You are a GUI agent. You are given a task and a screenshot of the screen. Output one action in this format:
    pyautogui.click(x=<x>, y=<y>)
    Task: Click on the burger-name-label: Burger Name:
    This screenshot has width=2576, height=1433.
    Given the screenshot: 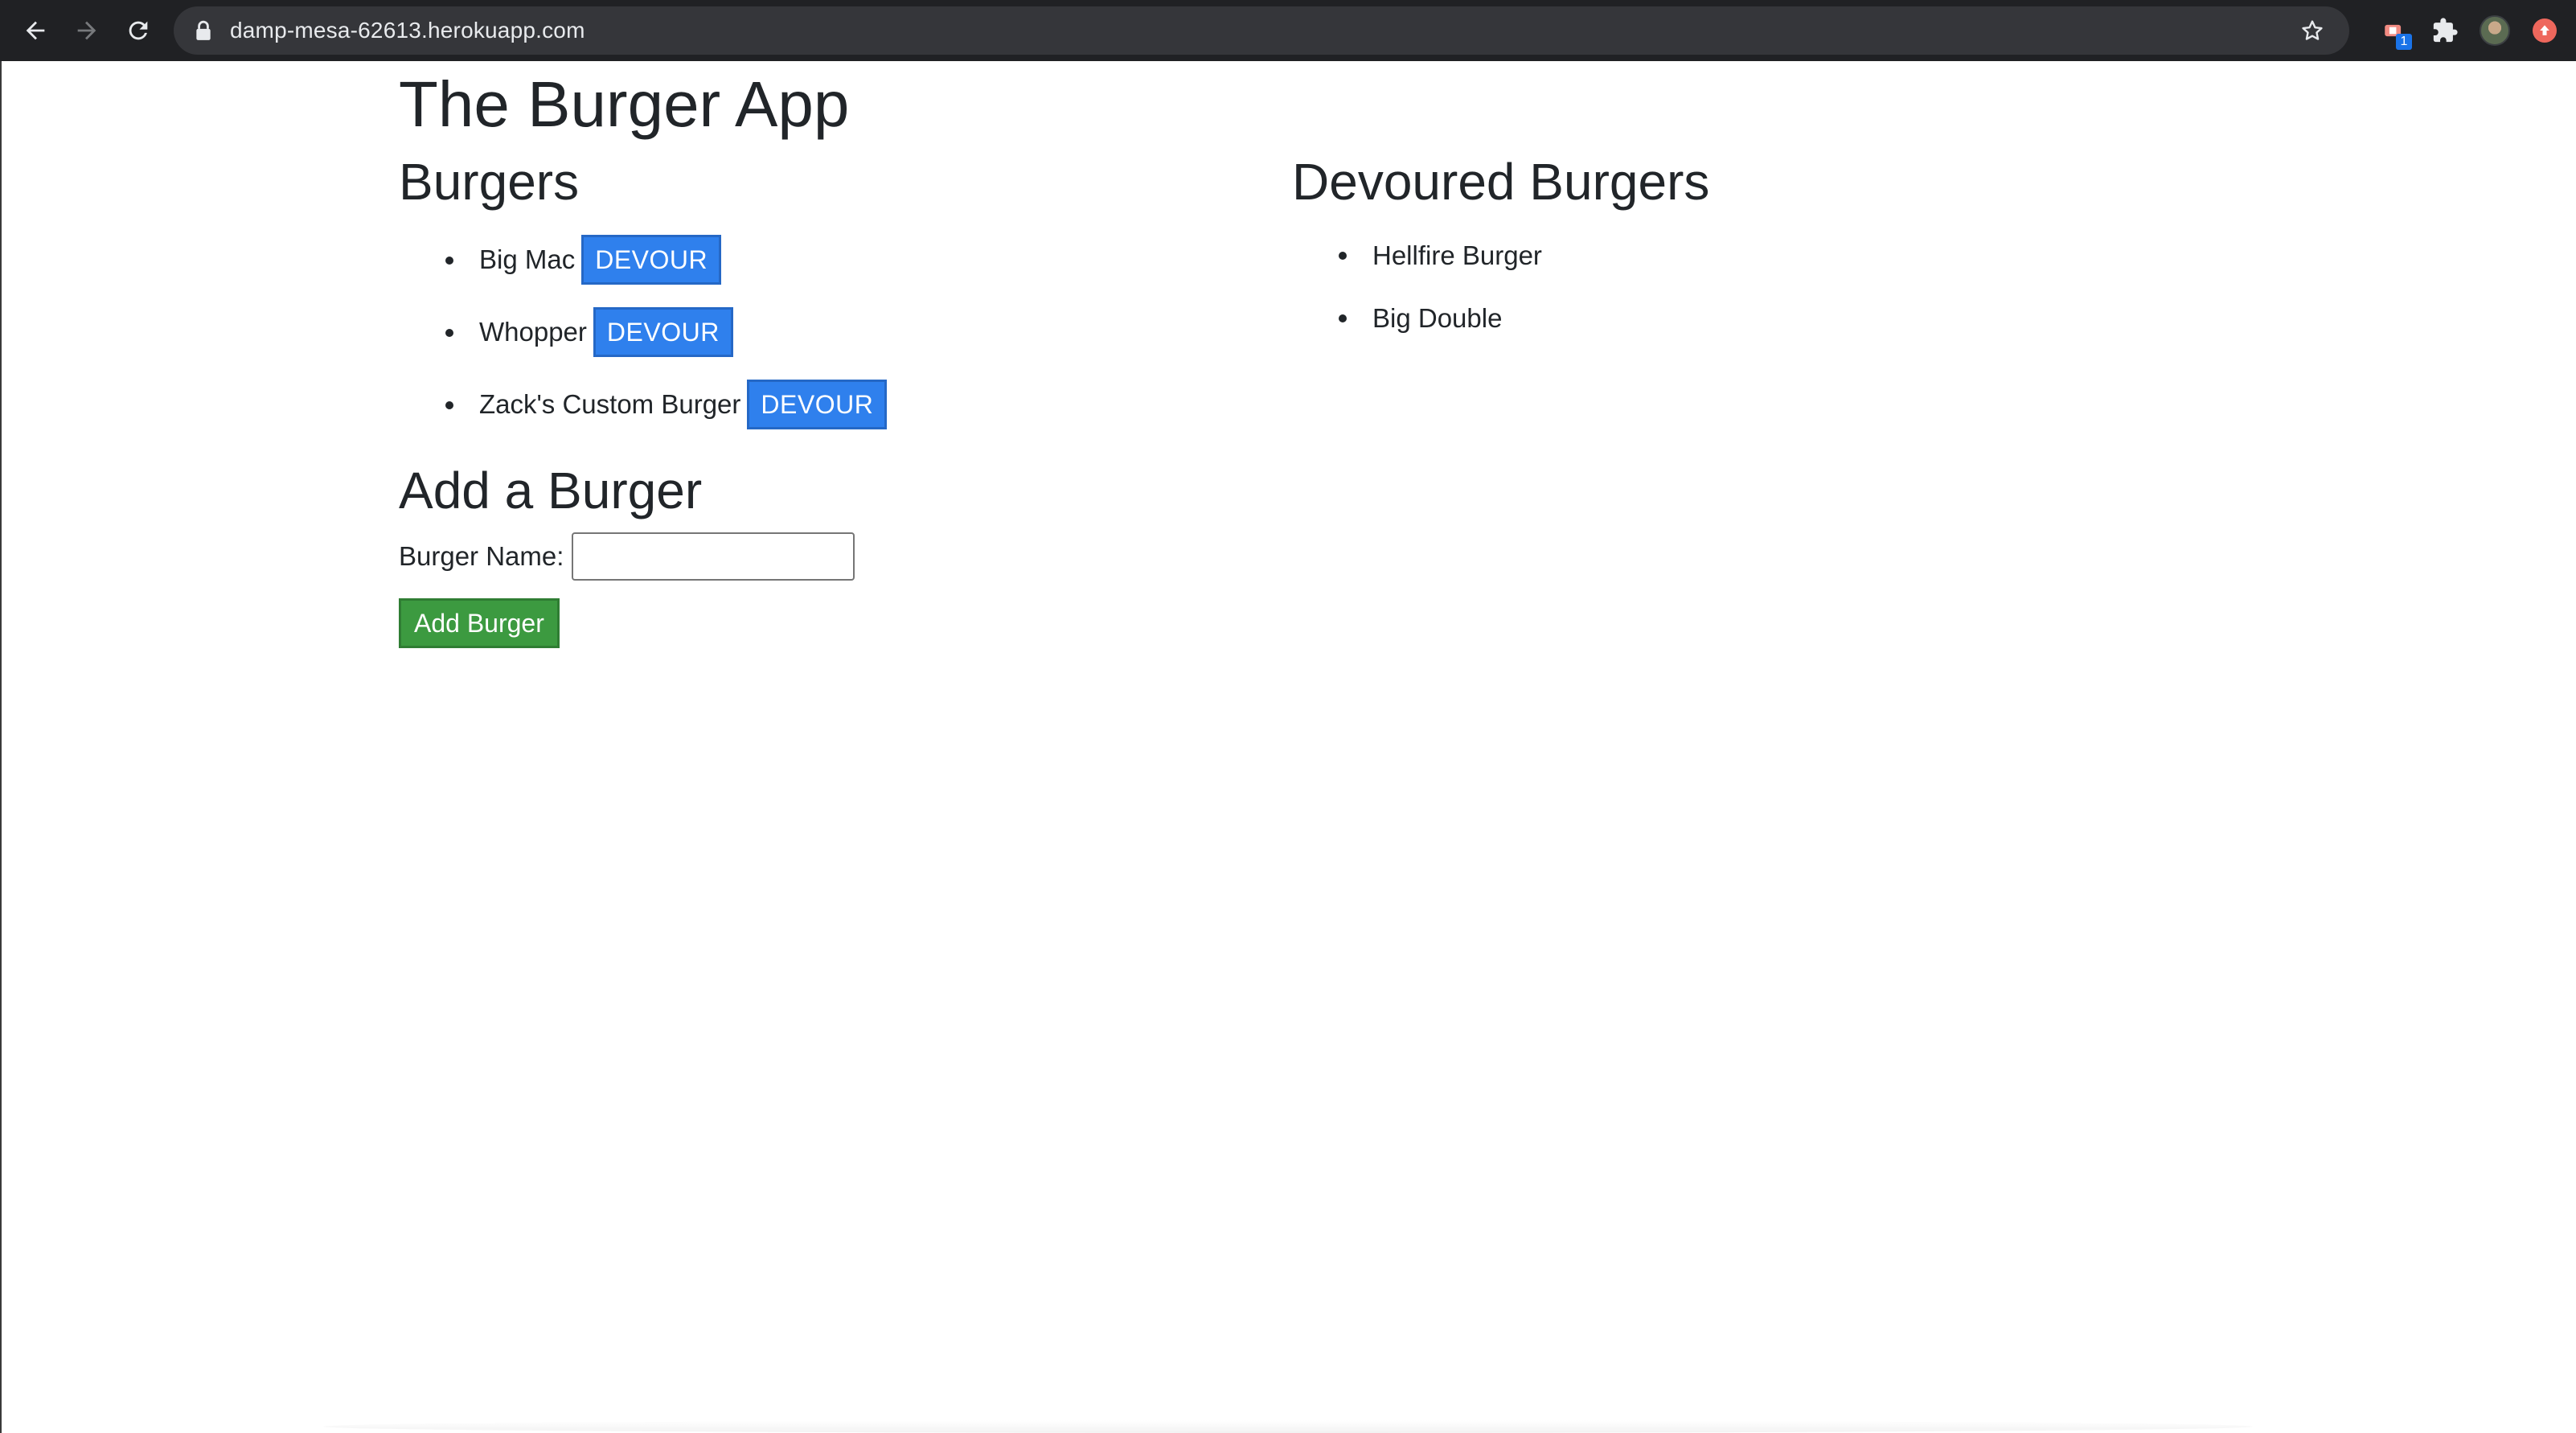 What is the action you would take?
    pyautogui.click(x=481, y=556)
    